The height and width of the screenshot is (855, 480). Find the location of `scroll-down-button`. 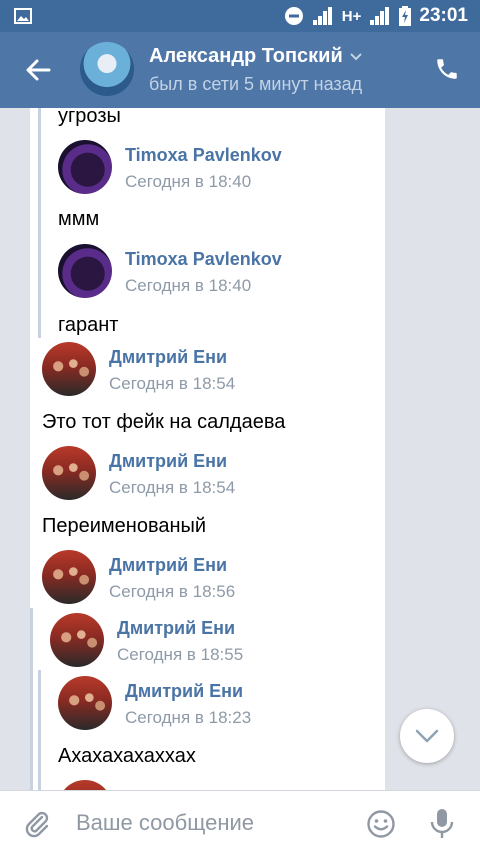

scroll-down-button is located at coordinates (427, 736).